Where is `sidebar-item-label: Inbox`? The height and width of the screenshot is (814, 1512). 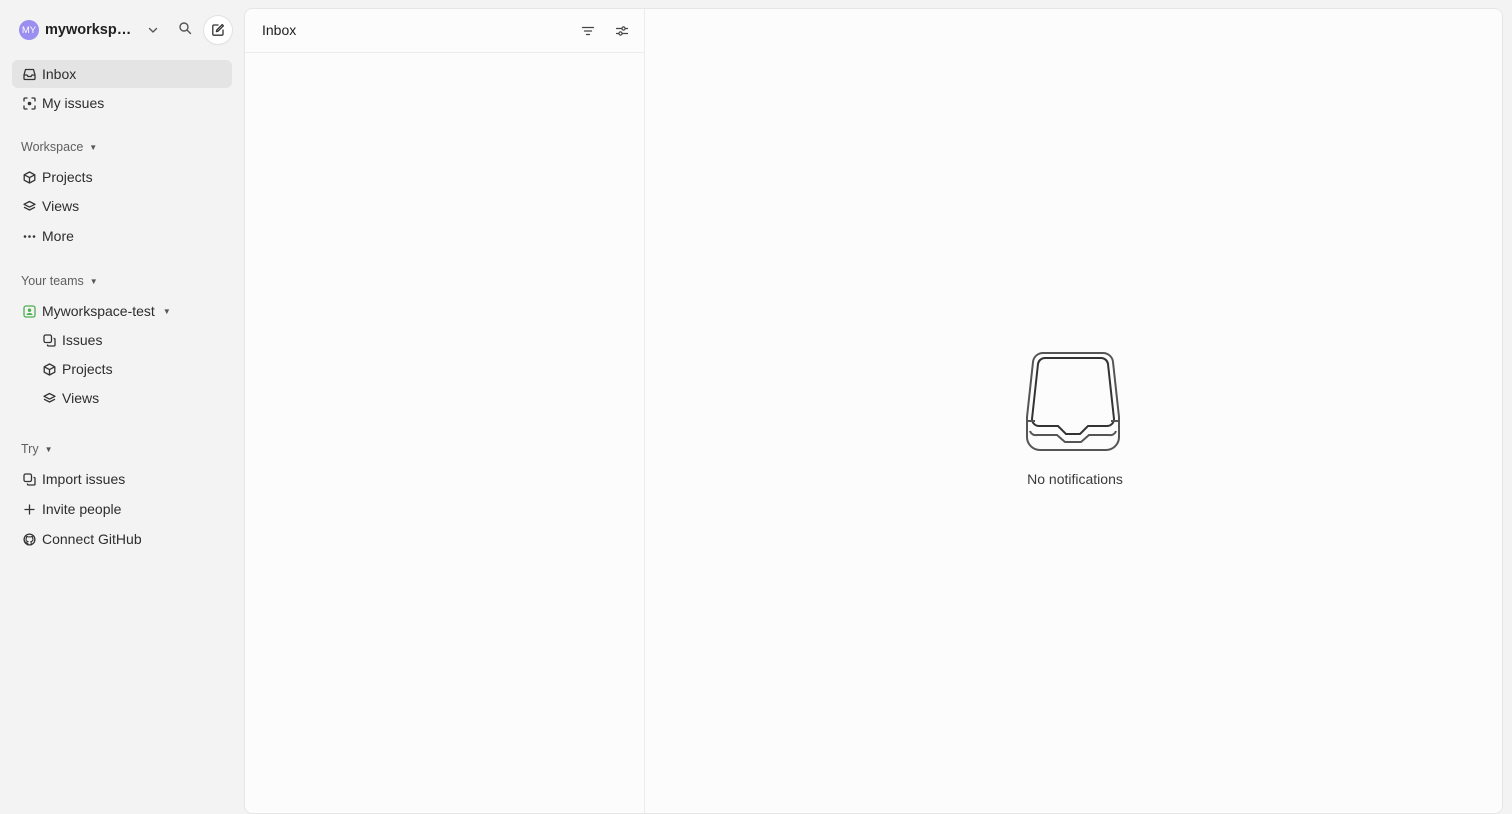 sidebar-item-label: Inbox is located at coordinates (59, 74).